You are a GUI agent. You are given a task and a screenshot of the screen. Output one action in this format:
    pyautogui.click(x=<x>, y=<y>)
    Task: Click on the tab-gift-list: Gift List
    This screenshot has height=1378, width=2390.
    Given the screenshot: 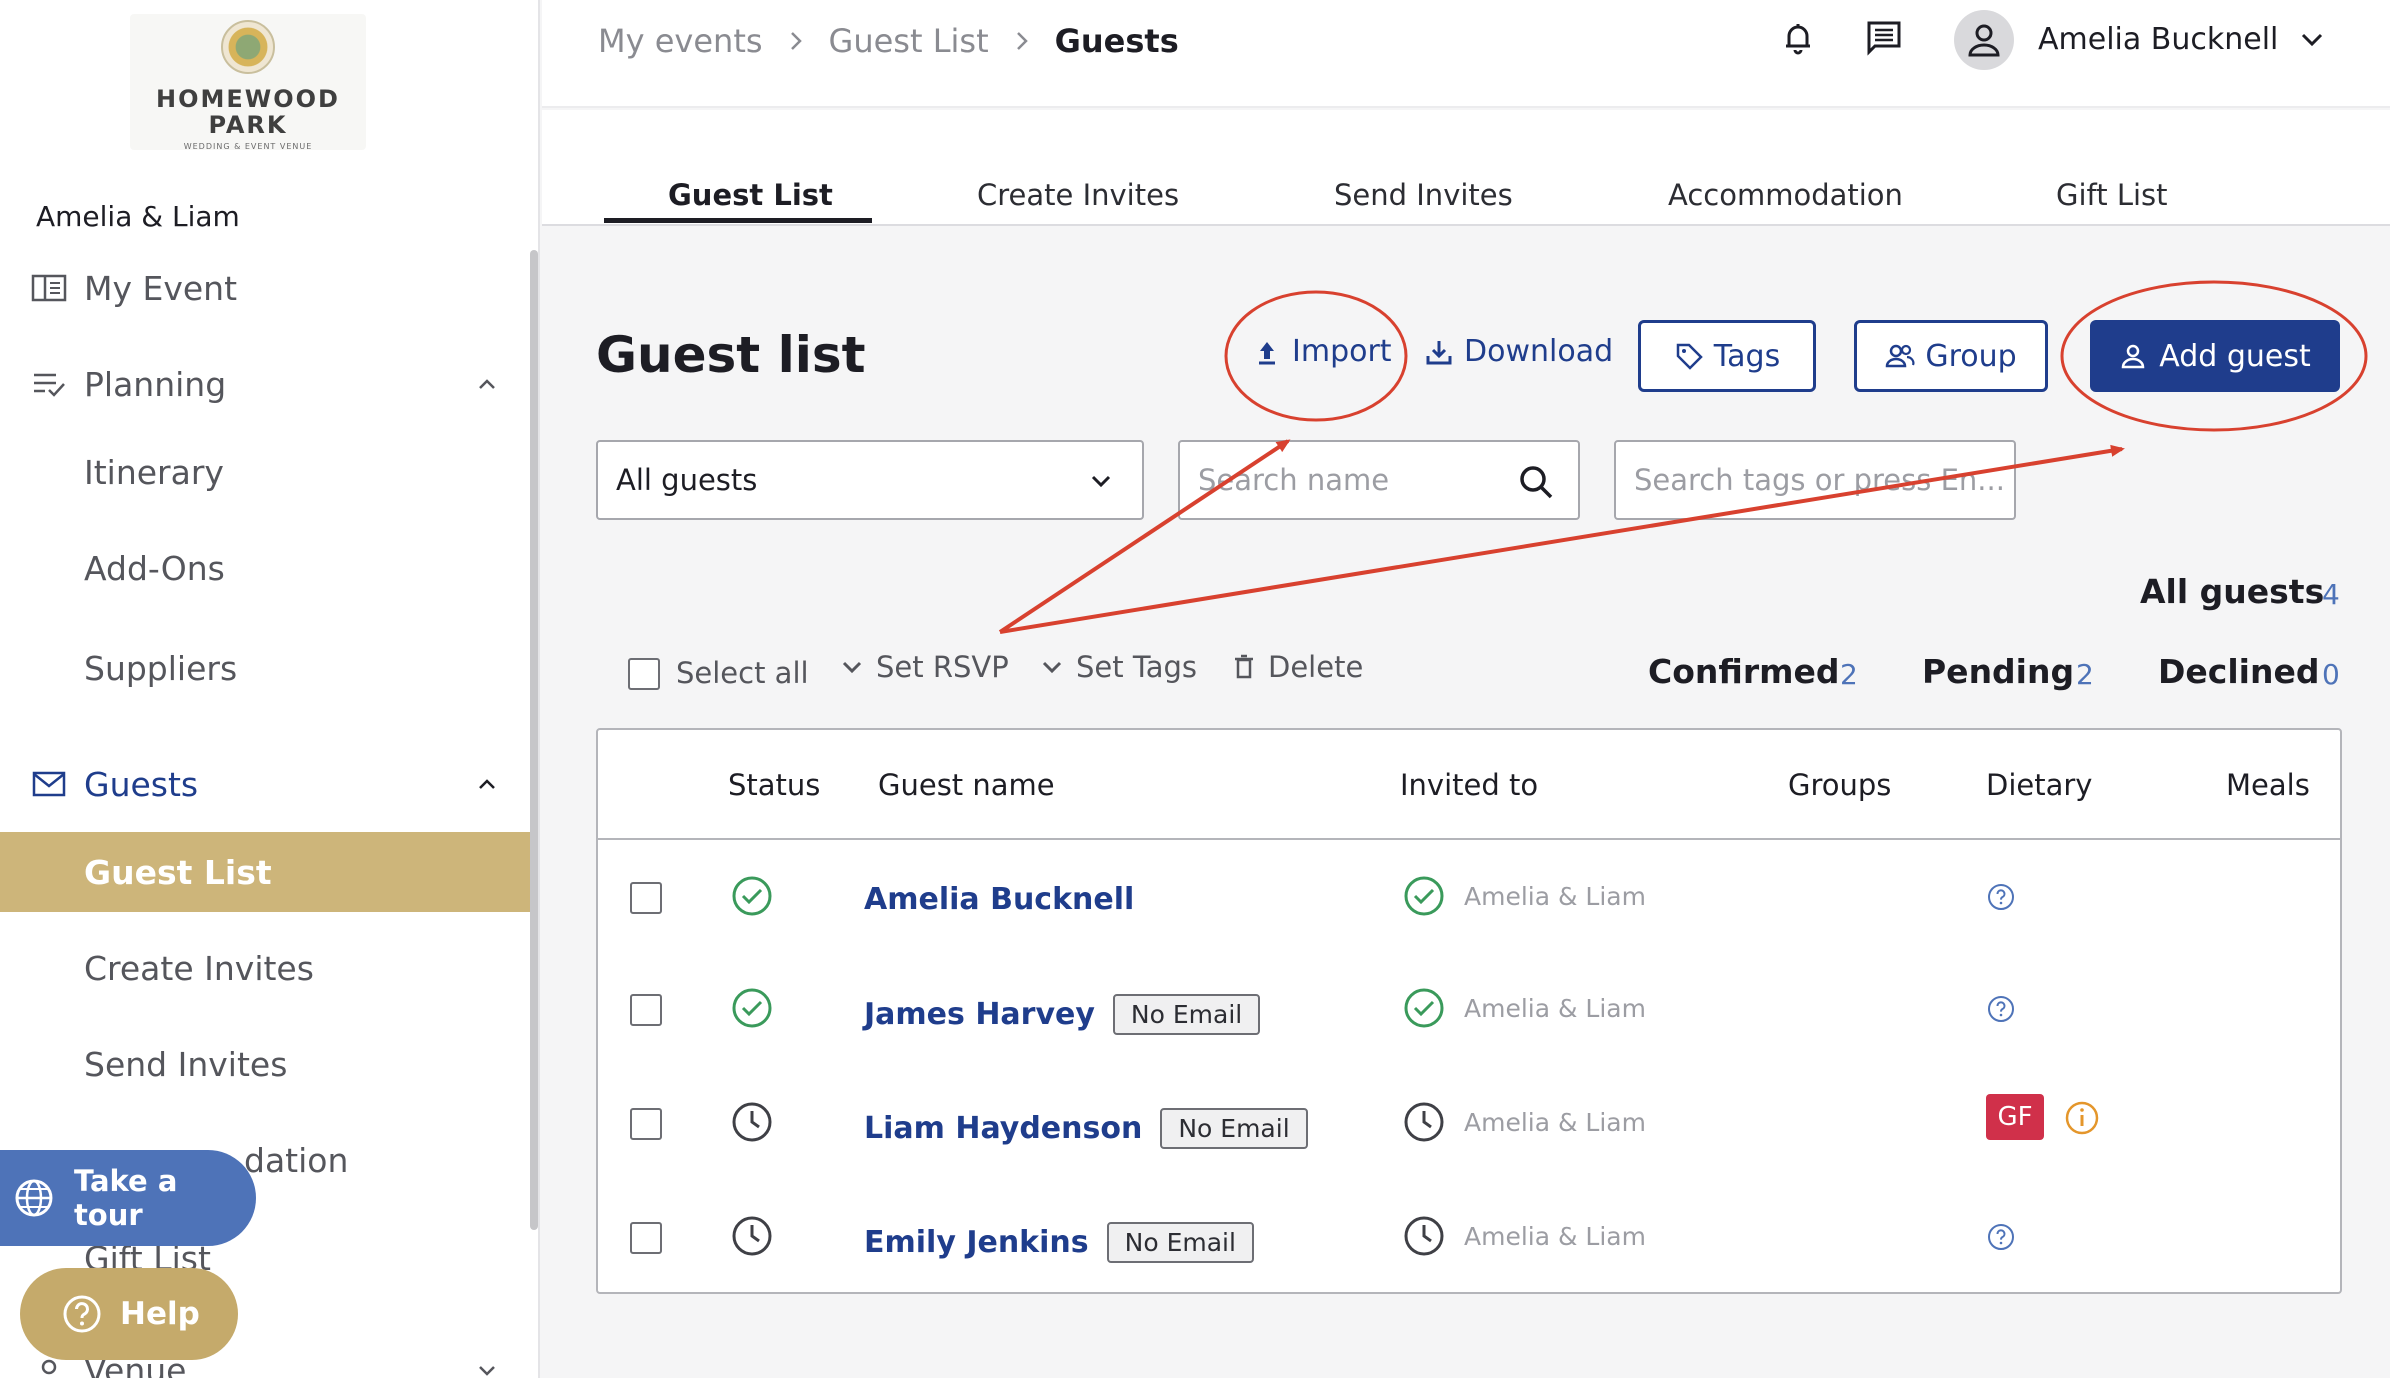 What is the action you would take?
    pyautogui.click(x=2112, y=195)
    